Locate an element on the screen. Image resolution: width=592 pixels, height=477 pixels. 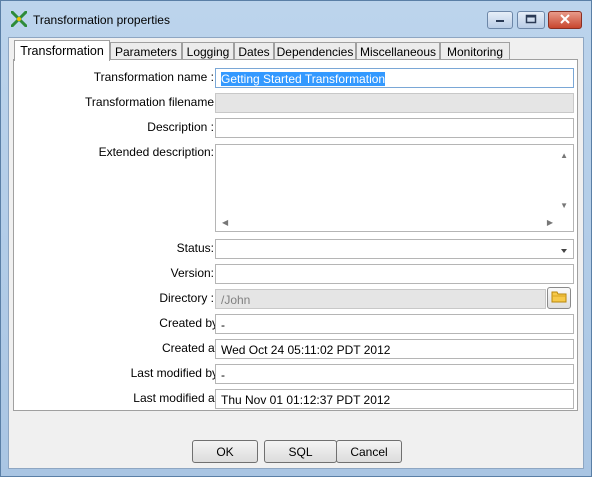
close-button is located at coordinates (565, 20).